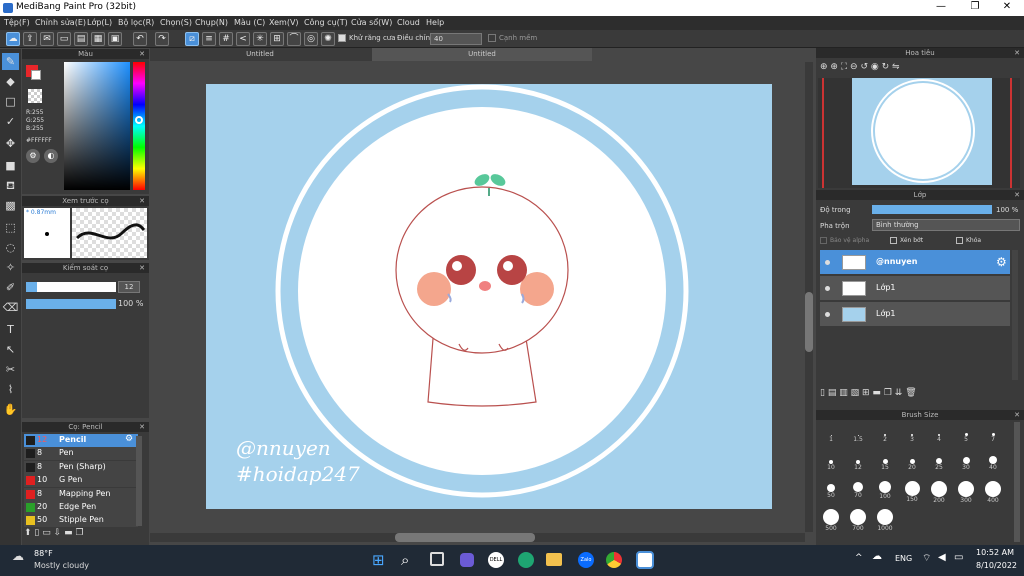 Image resolution: width=1024 pixels, height=576 pixels. I want to click on search-icon: ⌕, so click(405, 560).